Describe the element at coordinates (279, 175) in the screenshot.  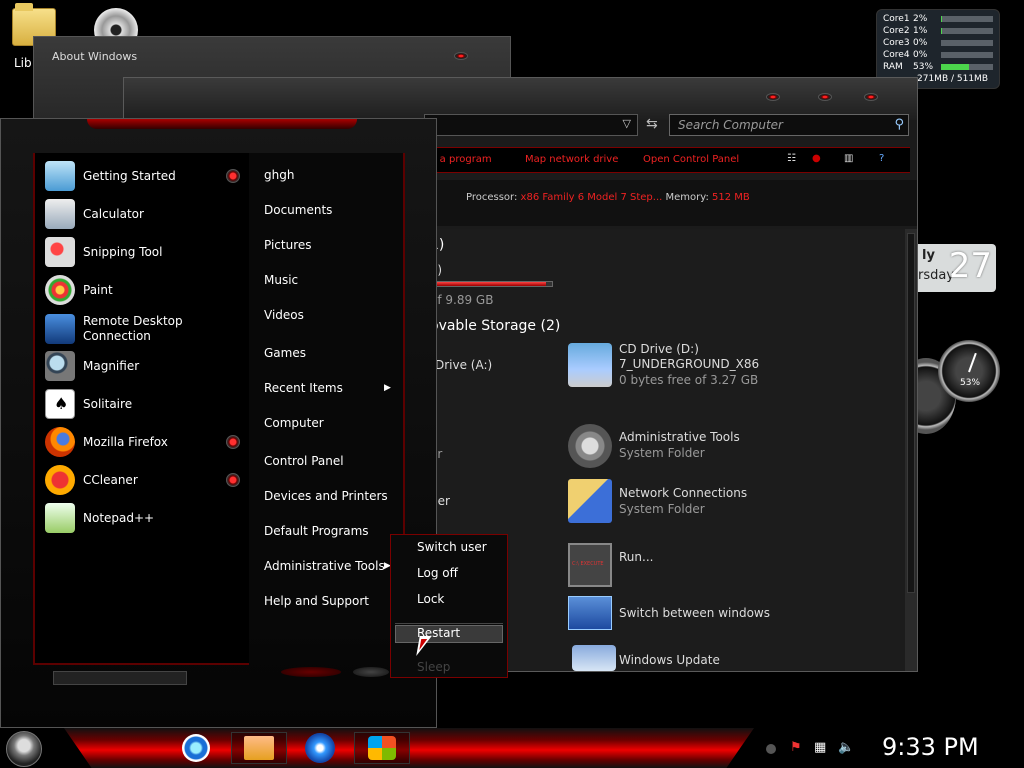
I see `place-user-folder: ghgh` at that location.